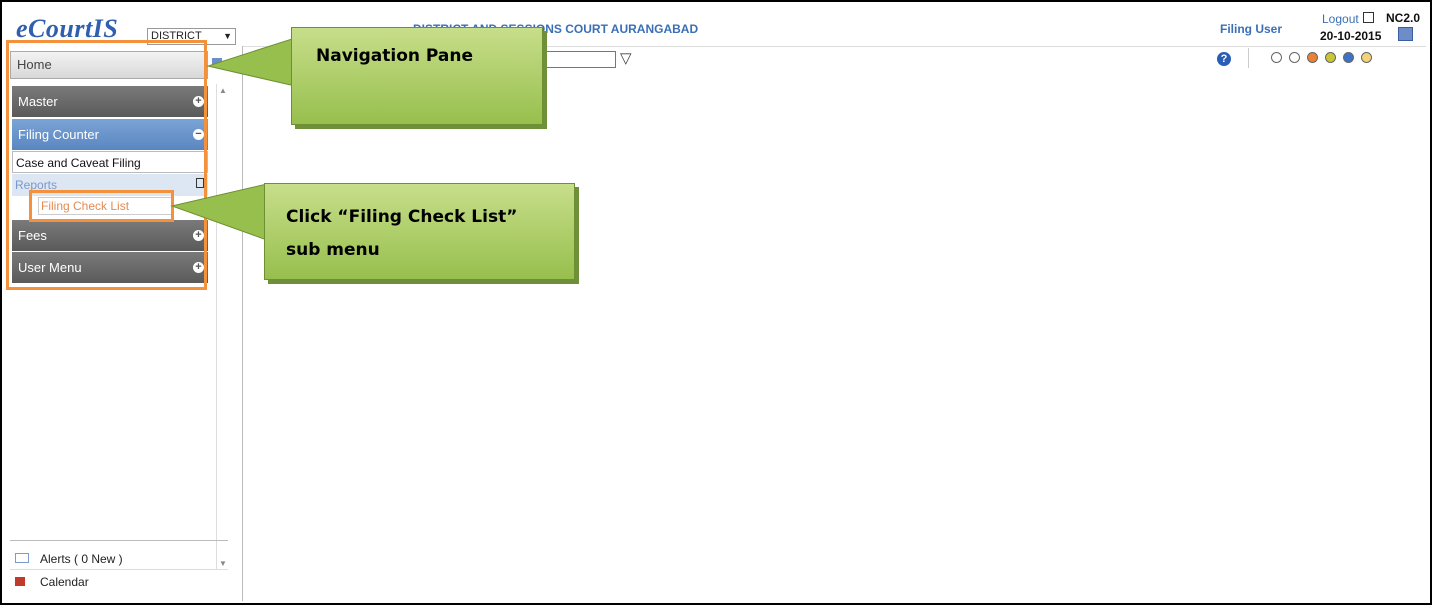  Describe the element at coordinates (419, 231) in the screenshot. I see `filing-check-list-callout: Click “Filing Check List” sub menu` at that location.